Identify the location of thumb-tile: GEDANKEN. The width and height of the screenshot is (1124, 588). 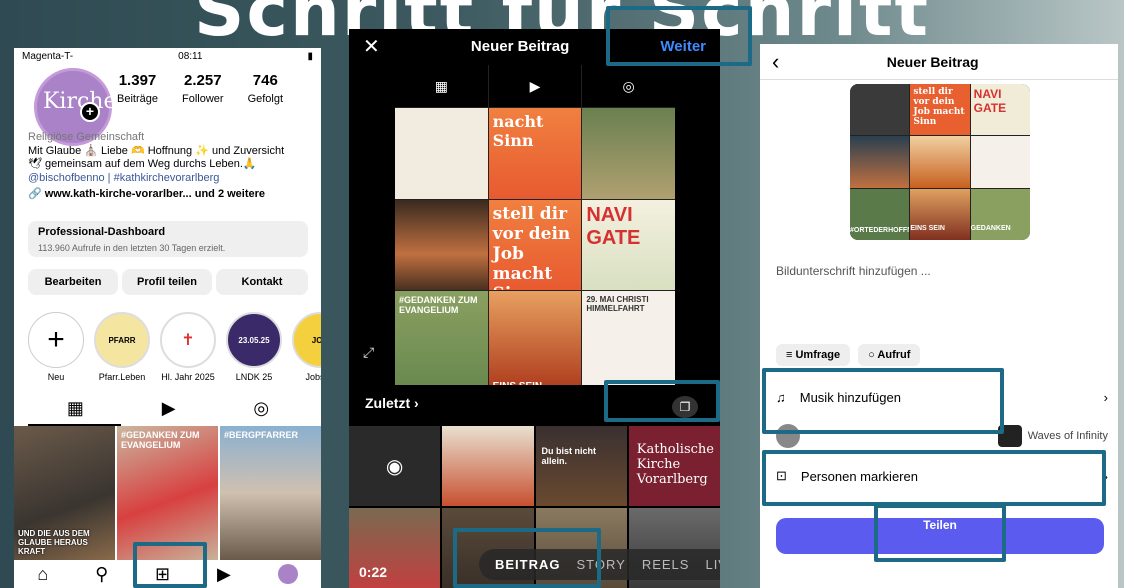
(1000, 214).